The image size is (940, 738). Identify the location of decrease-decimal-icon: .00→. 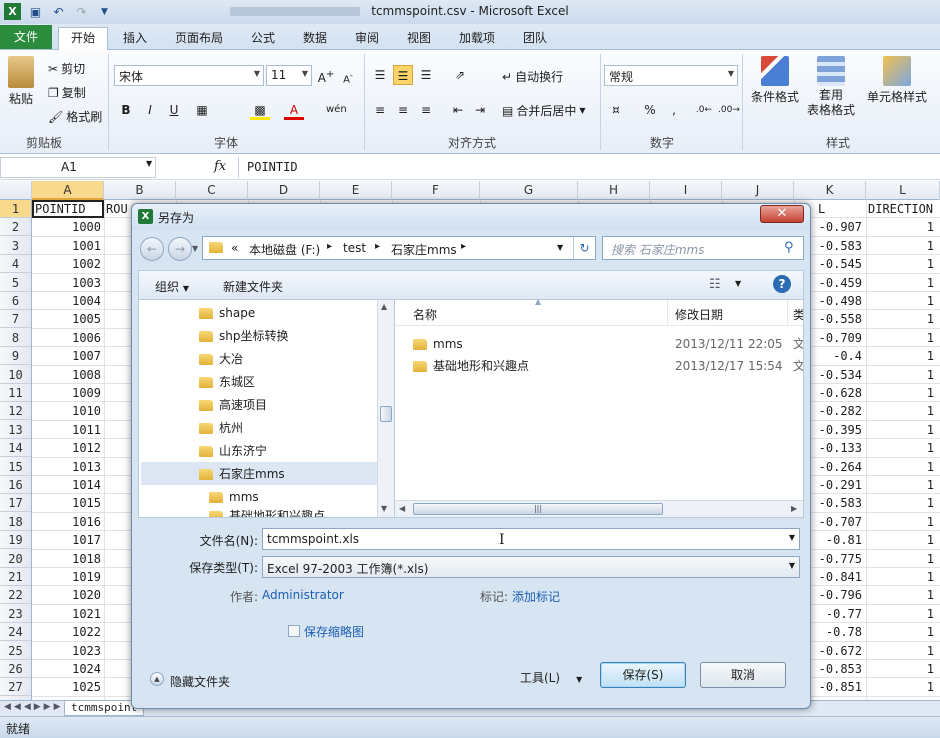
(729, 110).